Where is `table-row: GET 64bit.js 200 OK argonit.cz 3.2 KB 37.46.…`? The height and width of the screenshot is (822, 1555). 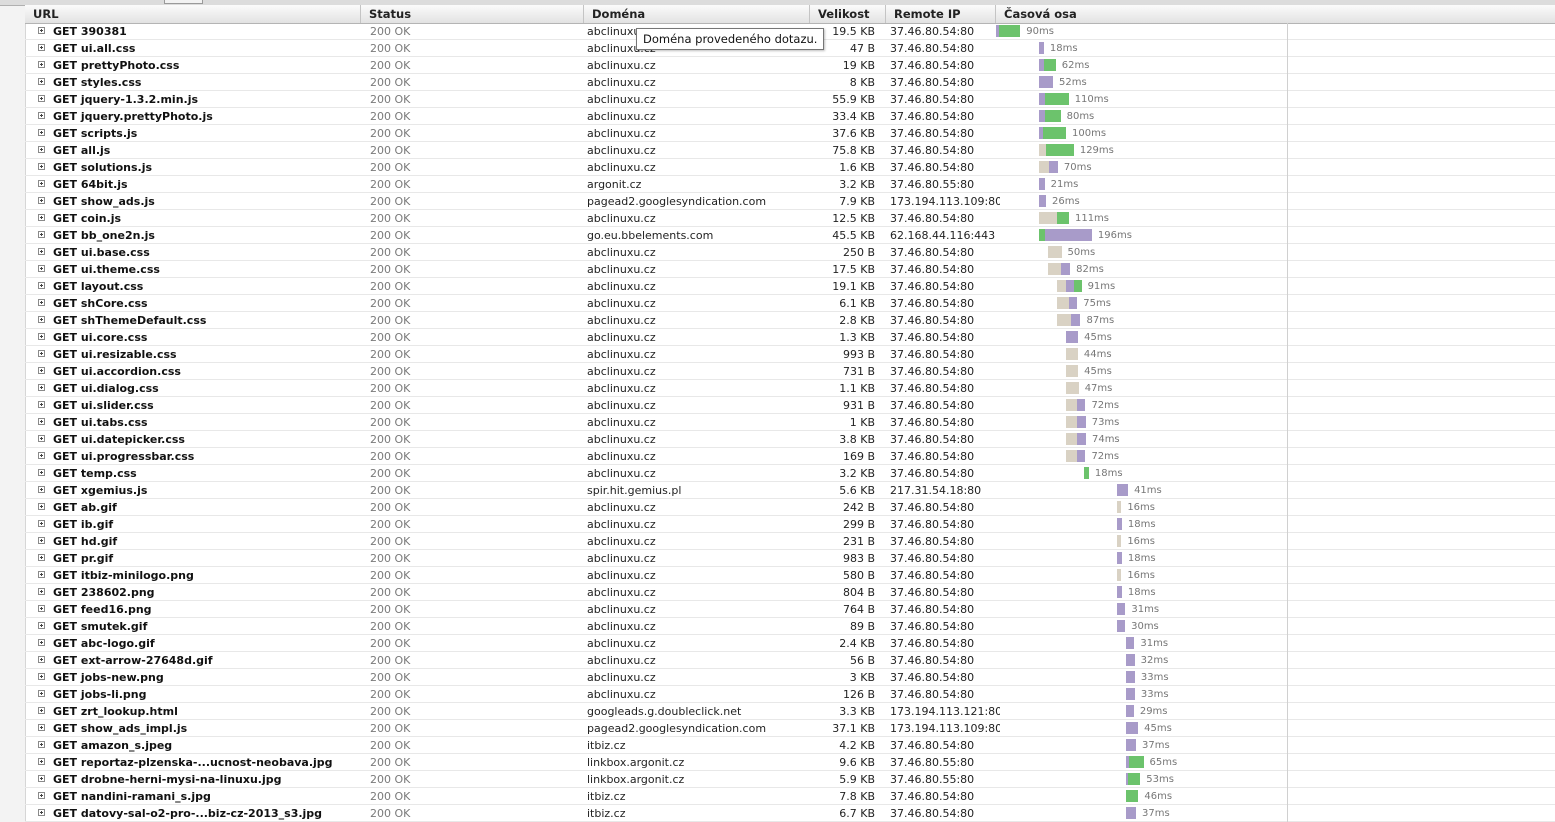
table-row: GET 64bit.js 200 OK argonit.cz 3.2 KB 37.46.… is located at coordinates (790, 184).